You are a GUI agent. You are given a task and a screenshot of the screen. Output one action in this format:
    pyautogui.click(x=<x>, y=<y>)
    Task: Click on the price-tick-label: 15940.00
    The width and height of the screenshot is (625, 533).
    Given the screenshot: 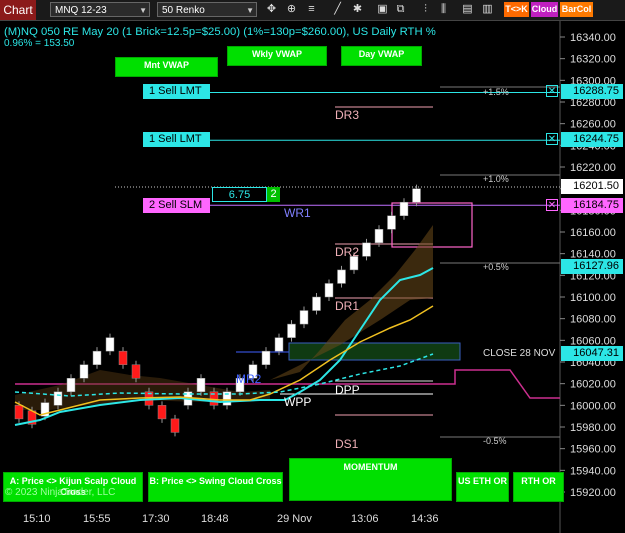 What is the action you would take?
    pyautogui.click(x=593, y=471)
    